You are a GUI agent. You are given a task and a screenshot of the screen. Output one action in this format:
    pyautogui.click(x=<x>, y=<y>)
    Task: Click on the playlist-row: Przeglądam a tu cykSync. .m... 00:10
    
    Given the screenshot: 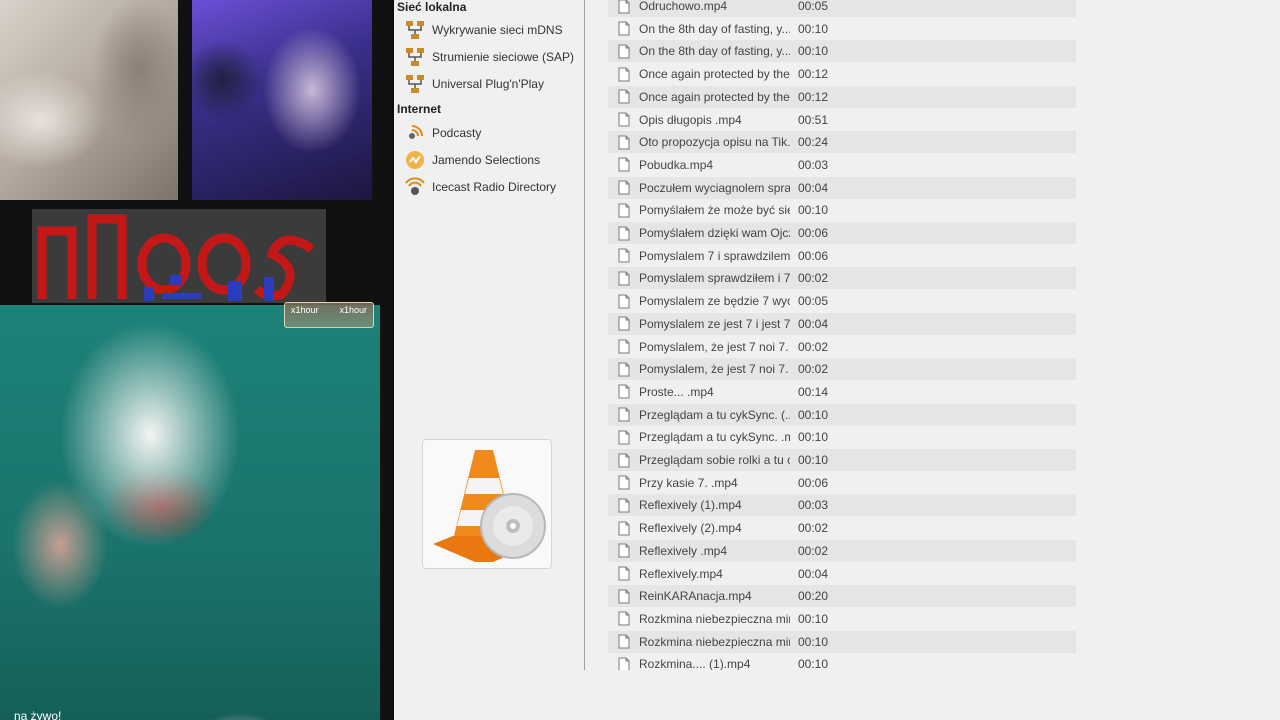 What is the action you would take?
    pyautogui.click(x=842, y=437)
    